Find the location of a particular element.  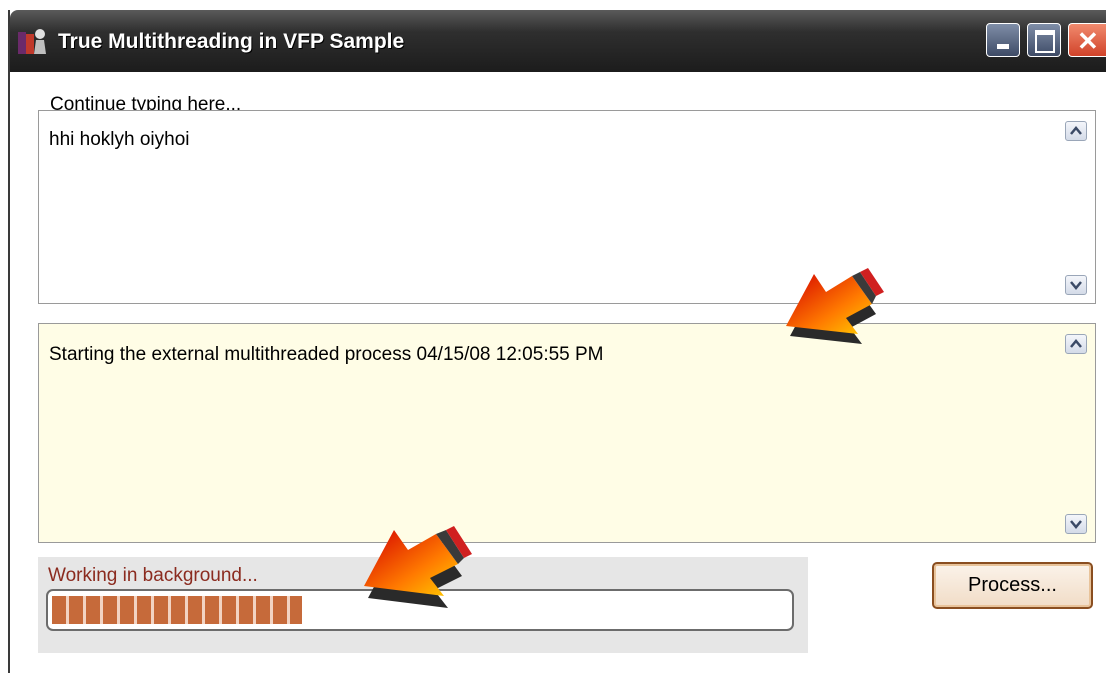

typing-editbox-text: hhi hoklyh oiyhoi is located at coordinates (119, 139).